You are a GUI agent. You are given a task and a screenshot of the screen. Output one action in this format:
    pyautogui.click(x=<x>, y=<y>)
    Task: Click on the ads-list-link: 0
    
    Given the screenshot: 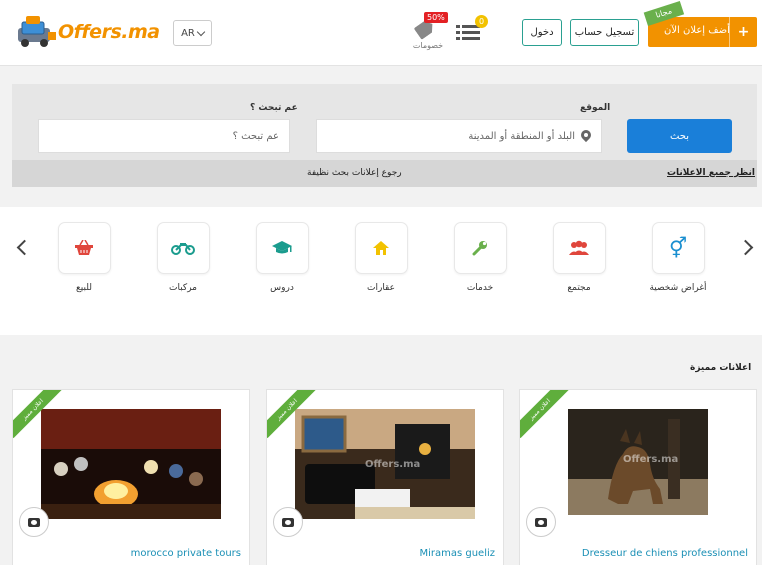 What is the action you would take?
    pyautogui.click(x=472, y=29)
    